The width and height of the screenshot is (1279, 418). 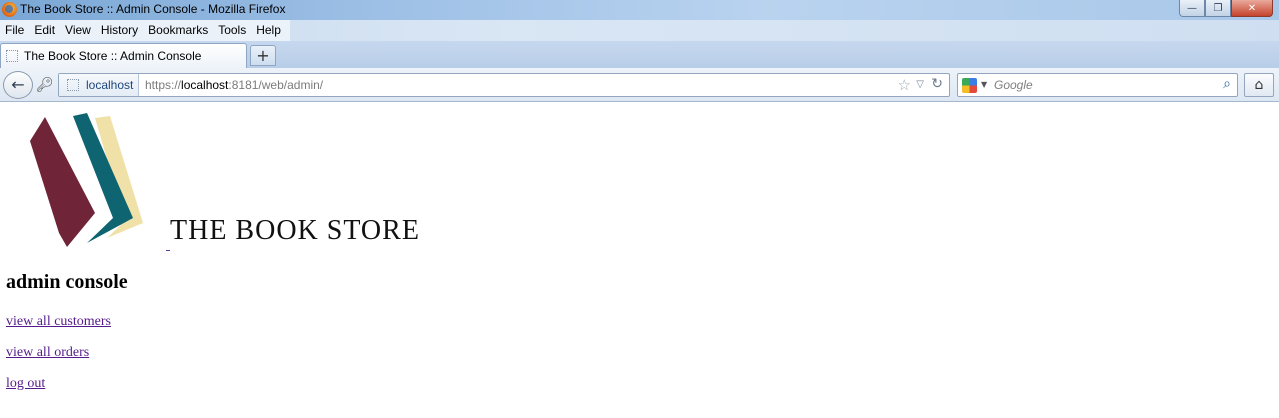 I want to click on google-icon, so click(x=969, y=85).